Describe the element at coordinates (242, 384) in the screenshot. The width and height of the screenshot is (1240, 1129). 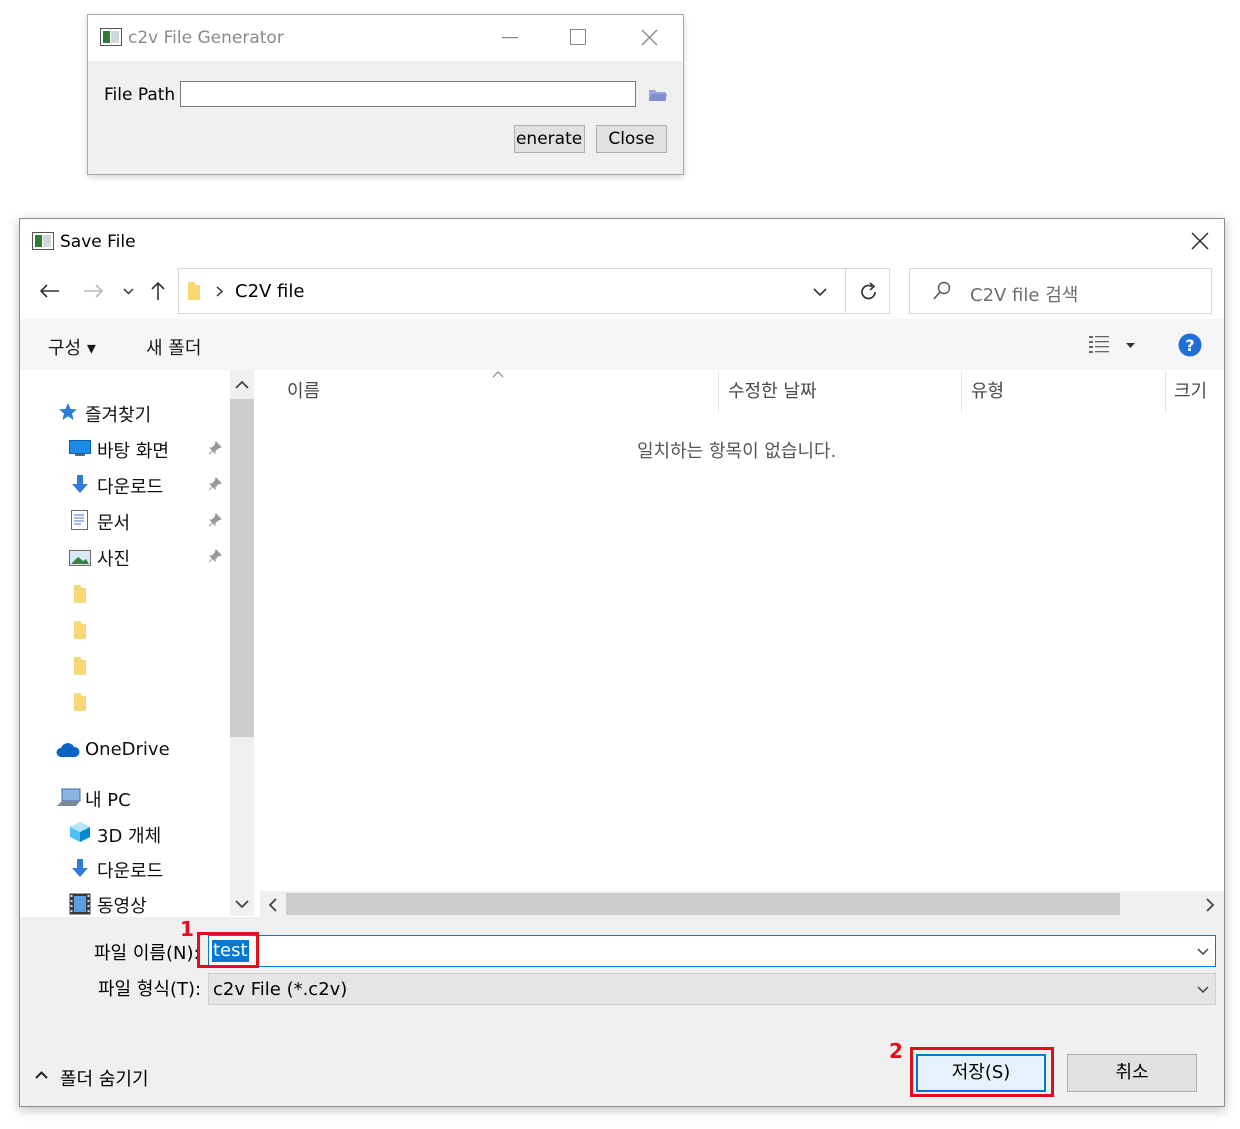
I see `scroll-up-icon` at that location.